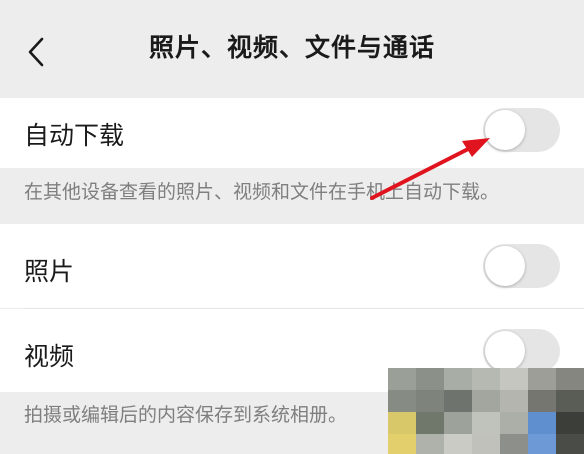 Image resolution: width=584 pixels, height=454 pixels. I want to click on photos-label: 照片, so click(49, 271).